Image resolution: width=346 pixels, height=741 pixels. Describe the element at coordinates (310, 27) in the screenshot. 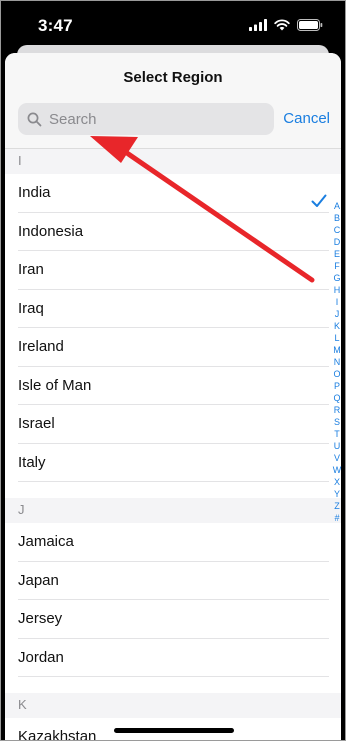

I see `battery-icon` at that location.